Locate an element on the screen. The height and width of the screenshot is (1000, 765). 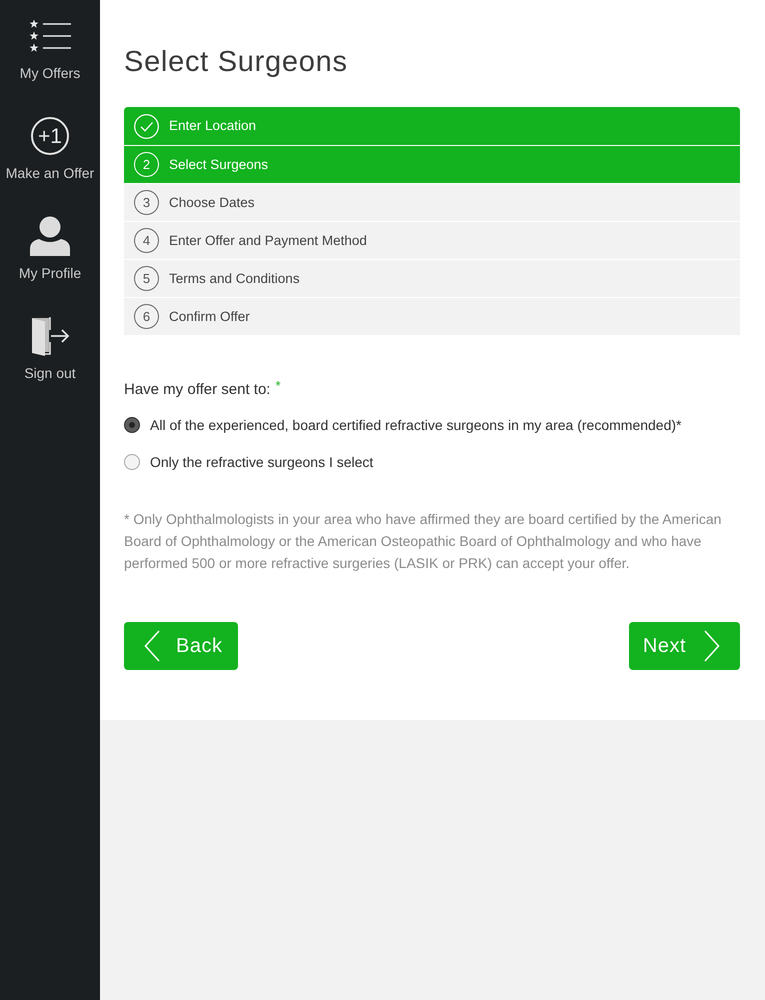
door-exit-icon is located at coordinates (50, 336).